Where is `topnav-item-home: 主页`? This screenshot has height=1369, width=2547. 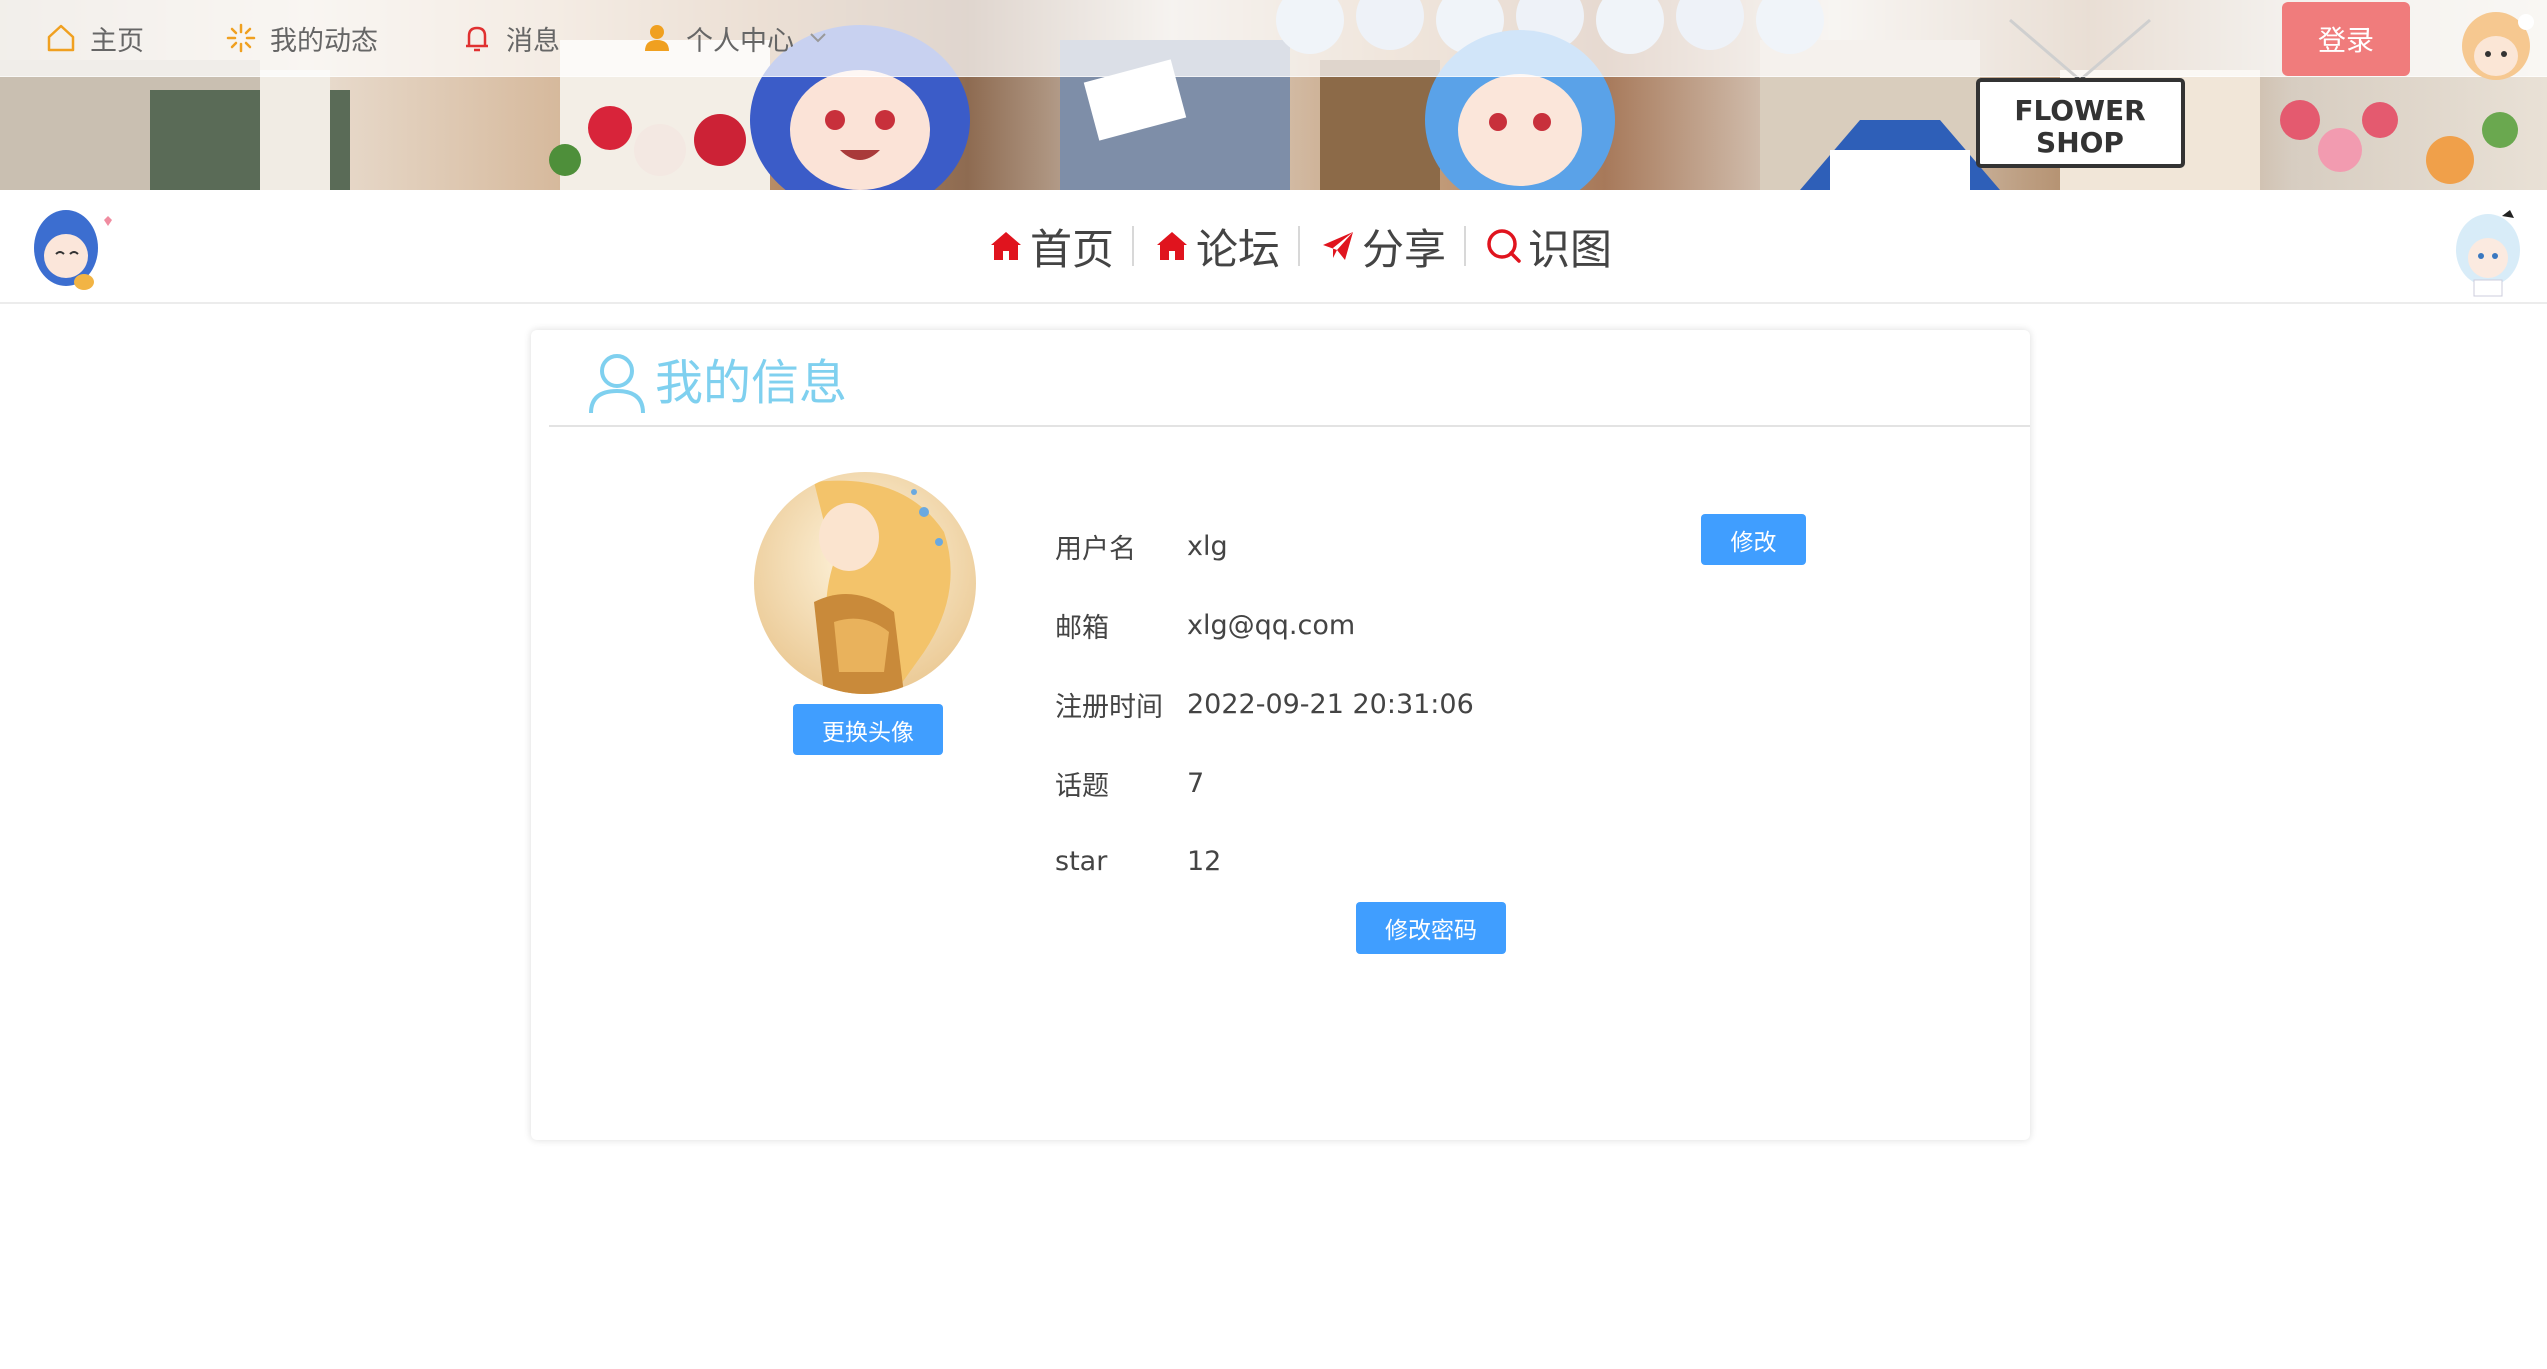
topnav-item-home: 主页 is located at coordinates (94, 38).